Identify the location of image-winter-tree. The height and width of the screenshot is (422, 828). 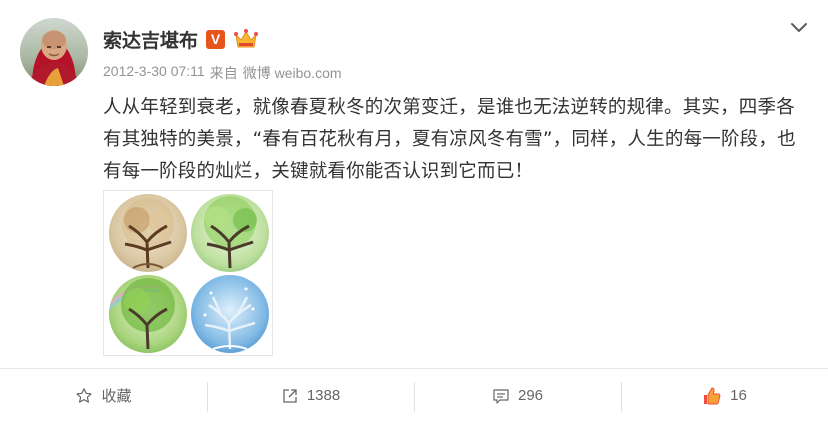
(230, 314).